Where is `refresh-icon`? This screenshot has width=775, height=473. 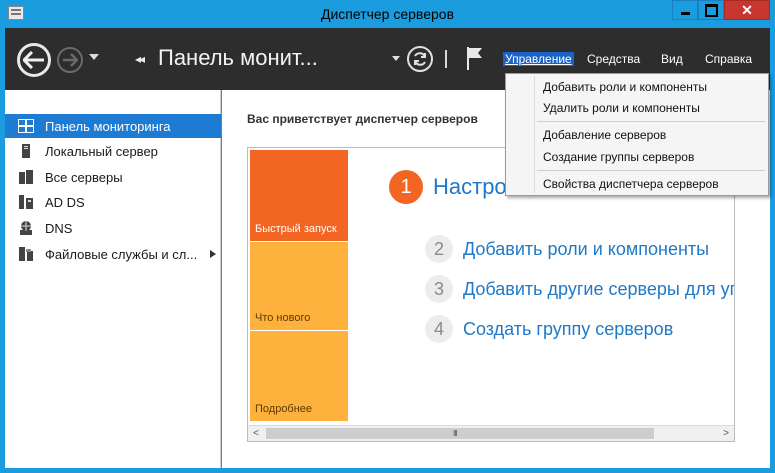
refresh-icon is located at coordinates (420, 59).